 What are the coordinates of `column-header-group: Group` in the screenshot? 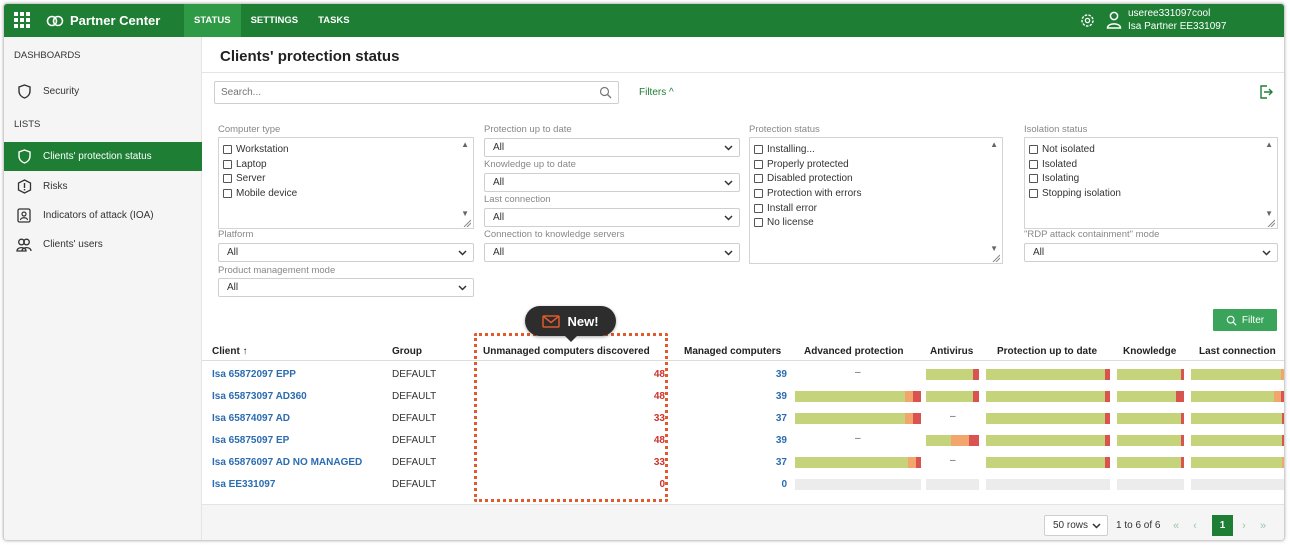 It's located at (407, 351).